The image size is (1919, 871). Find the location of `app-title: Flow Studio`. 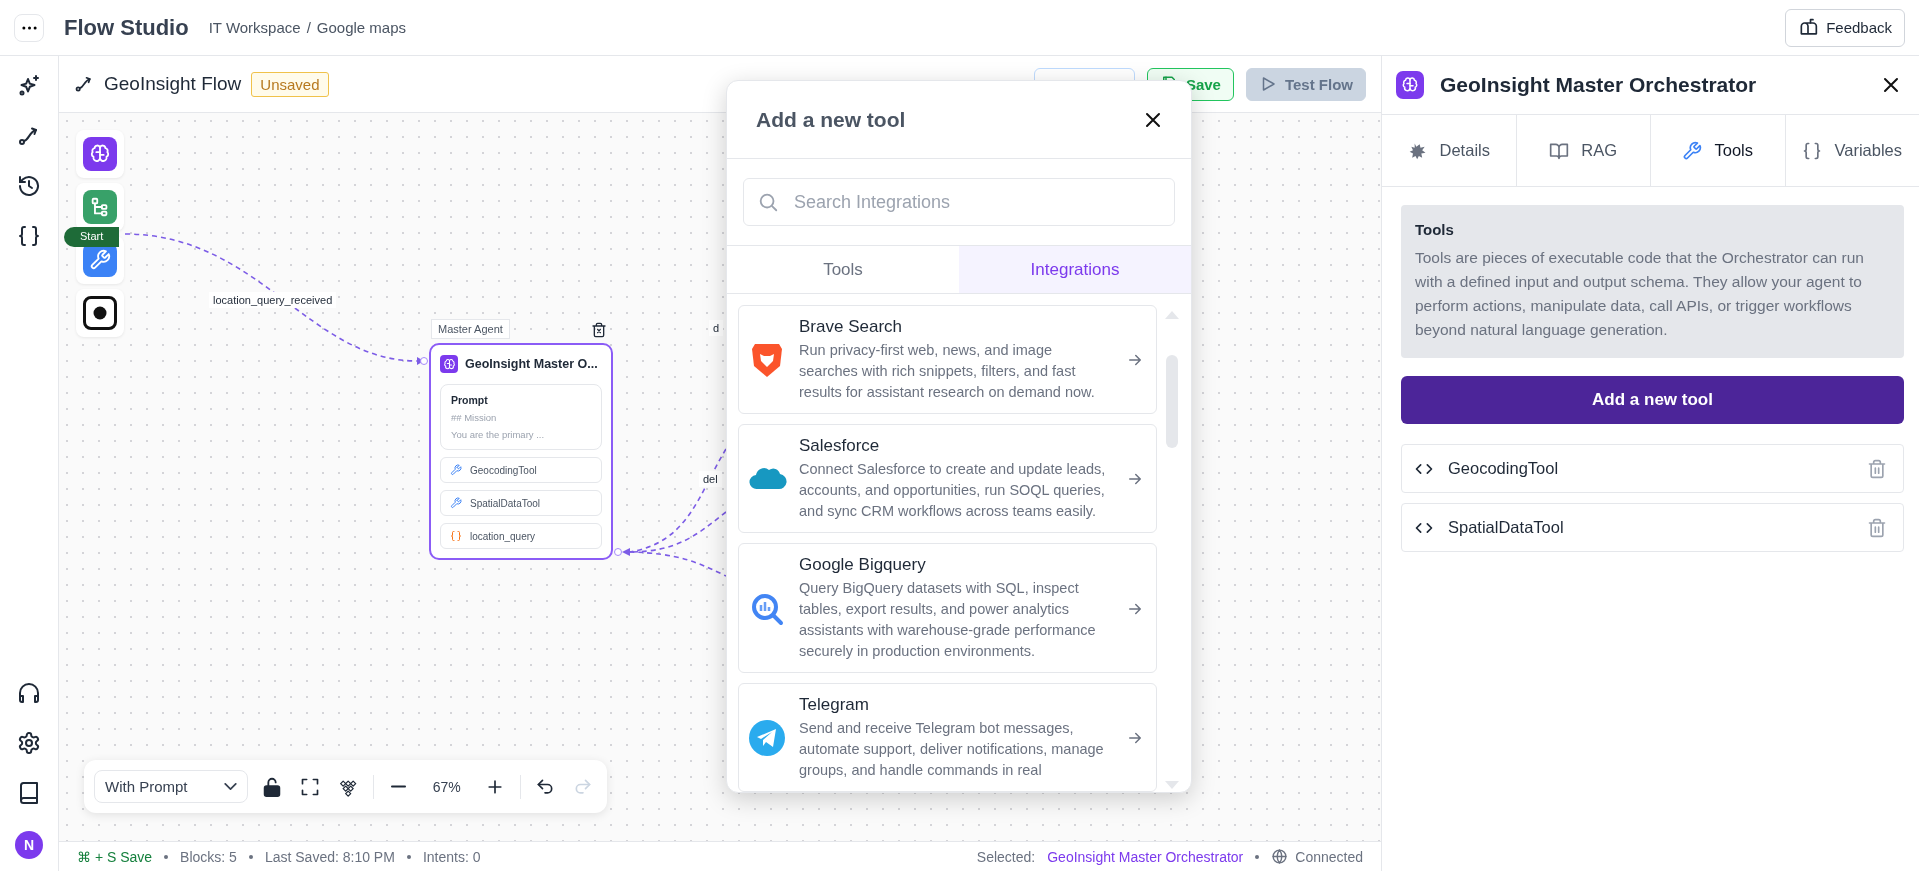

app-title: Flow Studio is located at coordinates (126, 27).